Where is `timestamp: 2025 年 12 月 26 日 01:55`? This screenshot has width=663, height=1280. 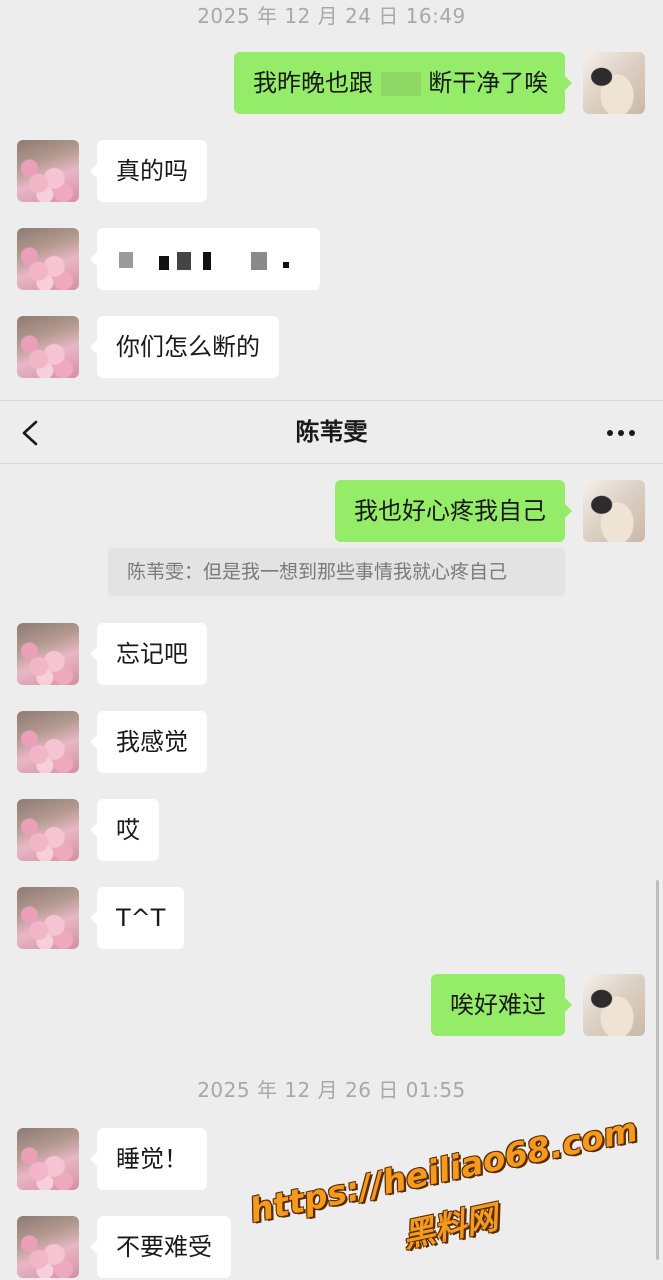
timestamp: 2025 年 12 月 26 日 01:55 is located at coordinates (331, 1090).